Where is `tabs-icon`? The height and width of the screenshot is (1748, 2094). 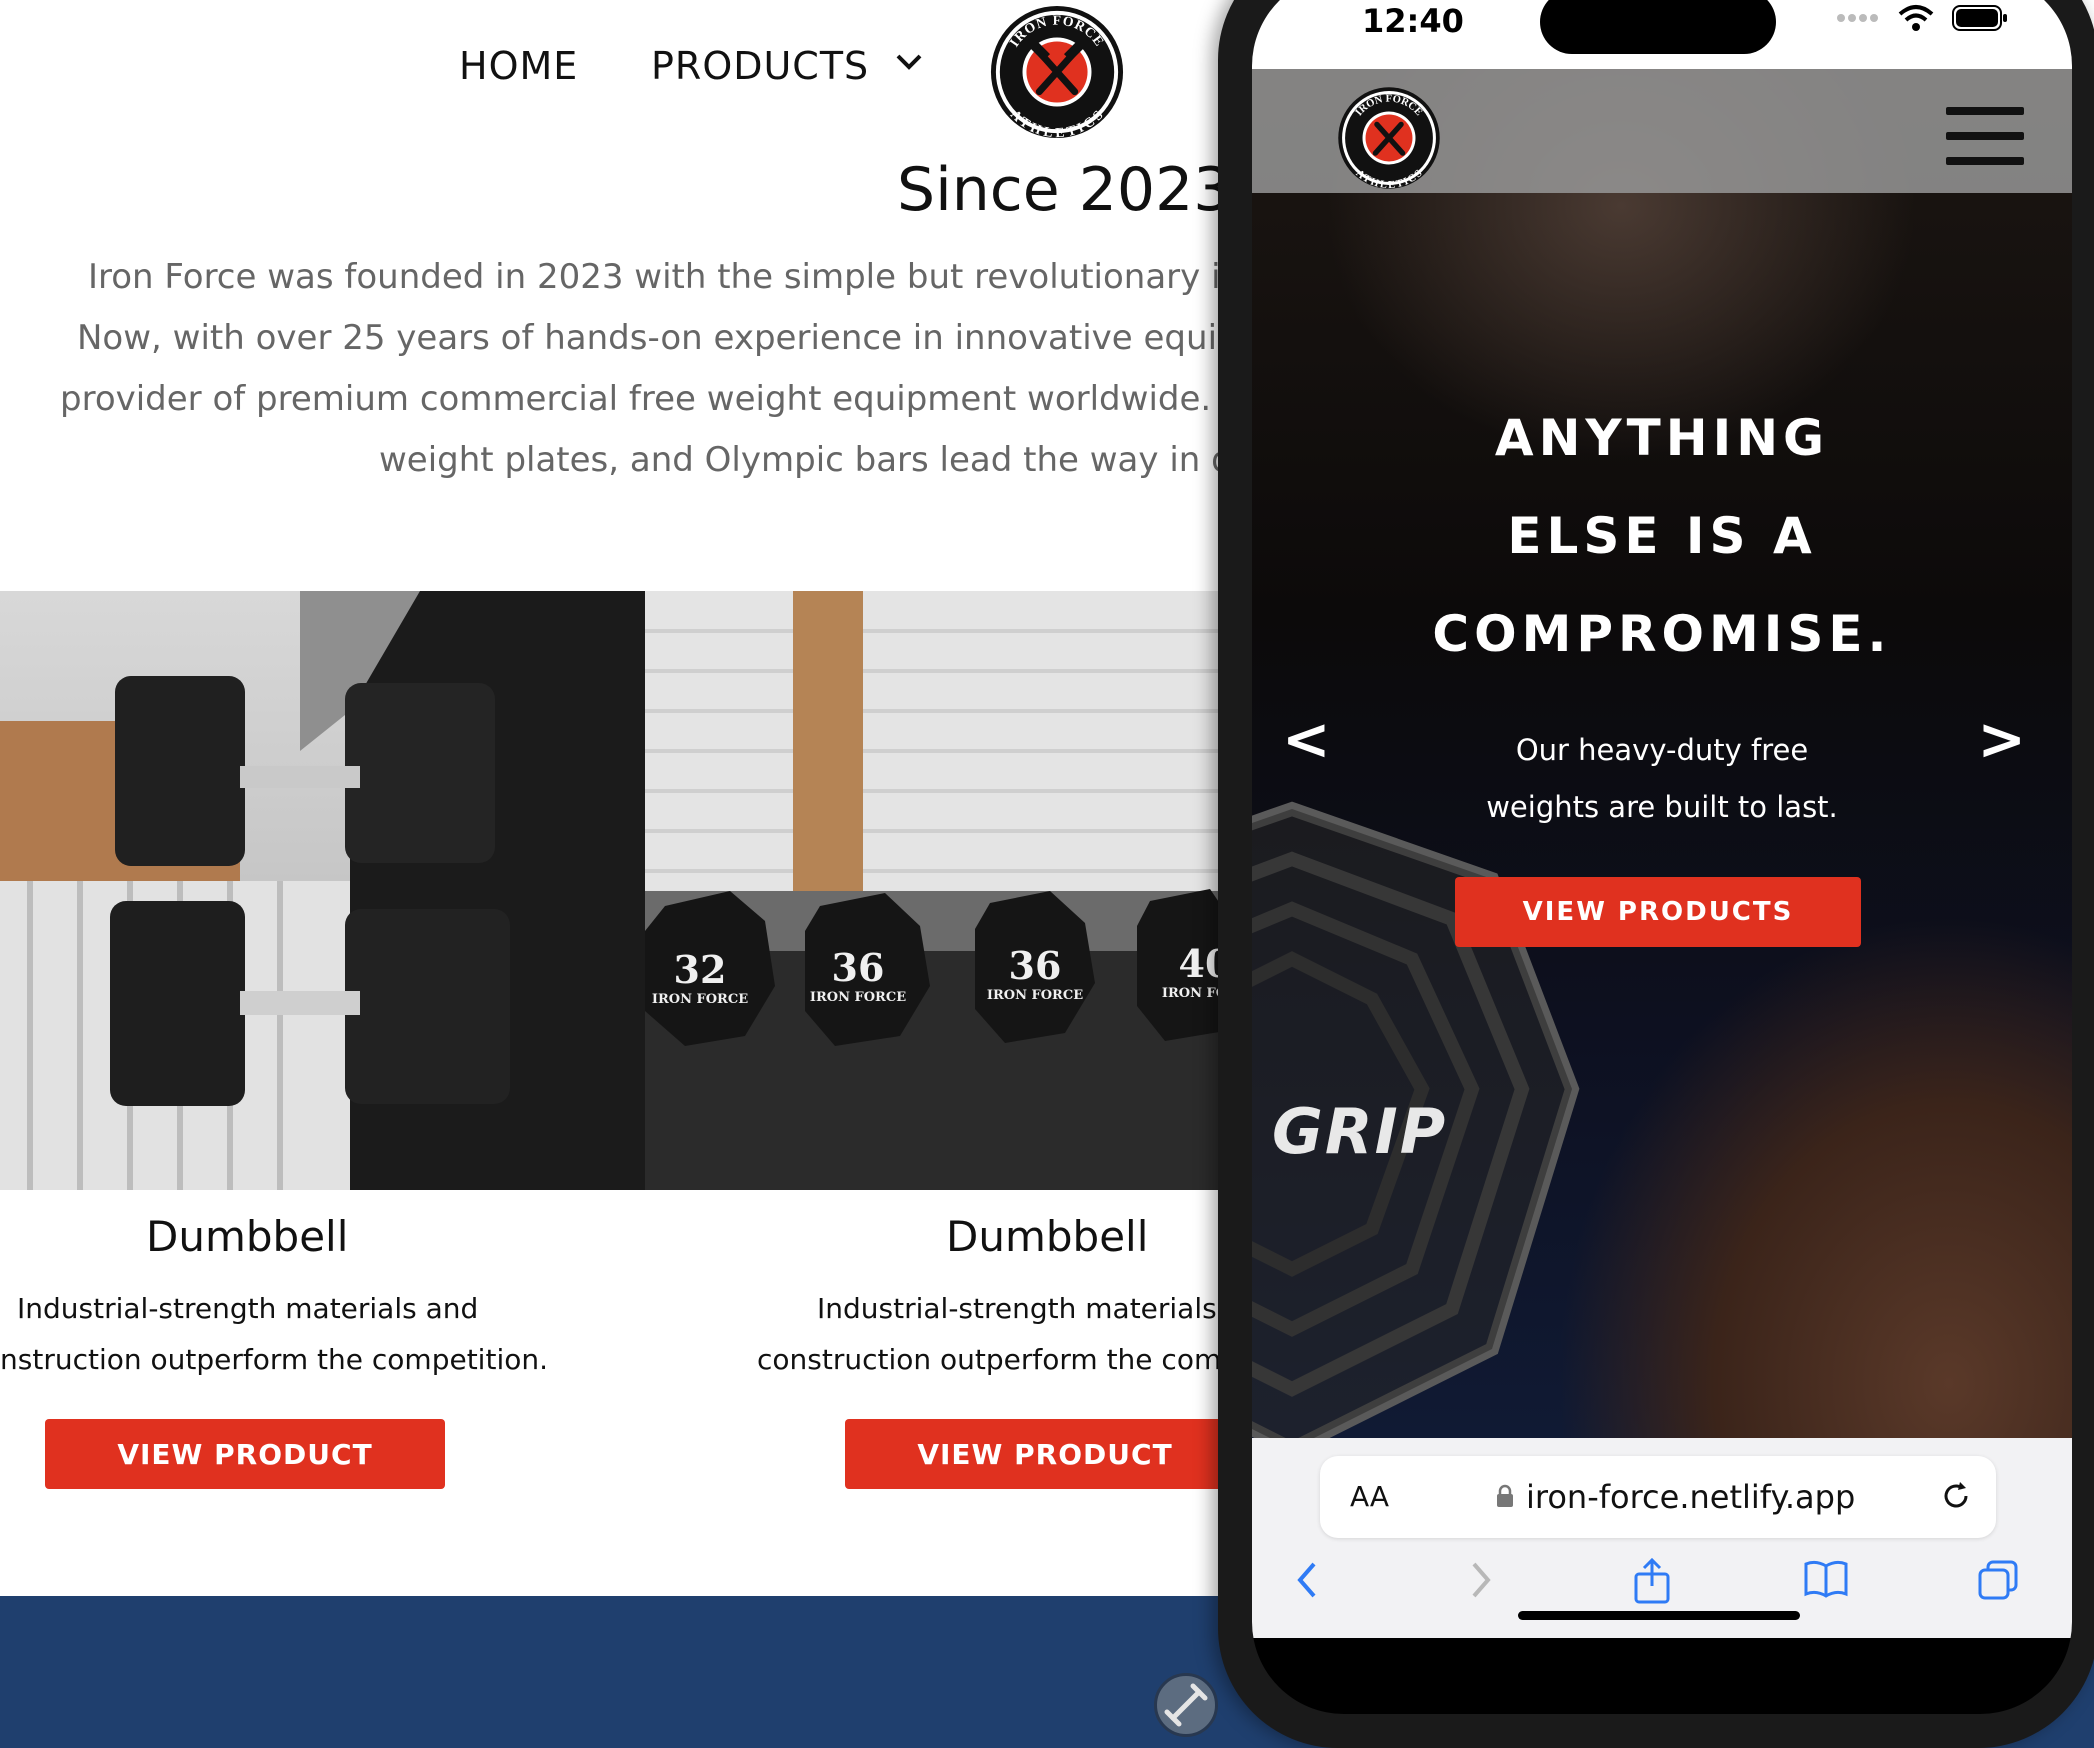
tabs-icon is located at coordinates (1998, 1580).